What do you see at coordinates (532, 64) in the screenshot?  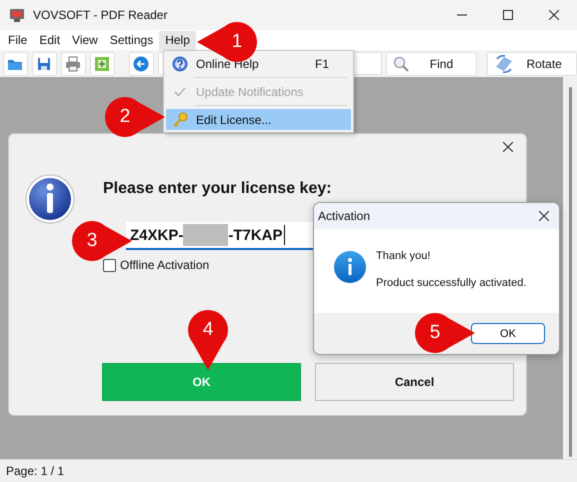 I see `rotate-button: Rotate` at bounding box center [532, 64].